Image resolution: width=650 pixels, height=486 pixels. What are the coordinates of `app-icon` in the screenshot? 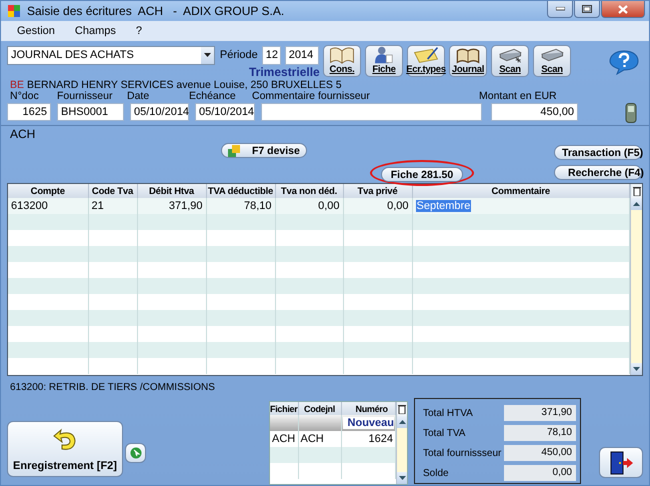 It's located at (14, 11).